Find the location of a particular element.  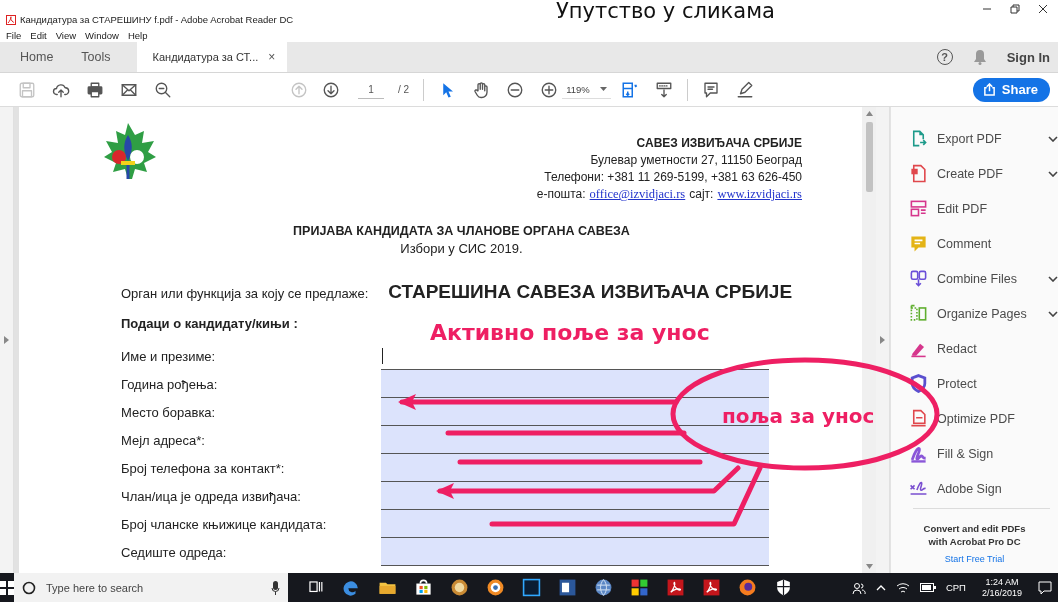

gear-icon is located at coordinates (495, 587).